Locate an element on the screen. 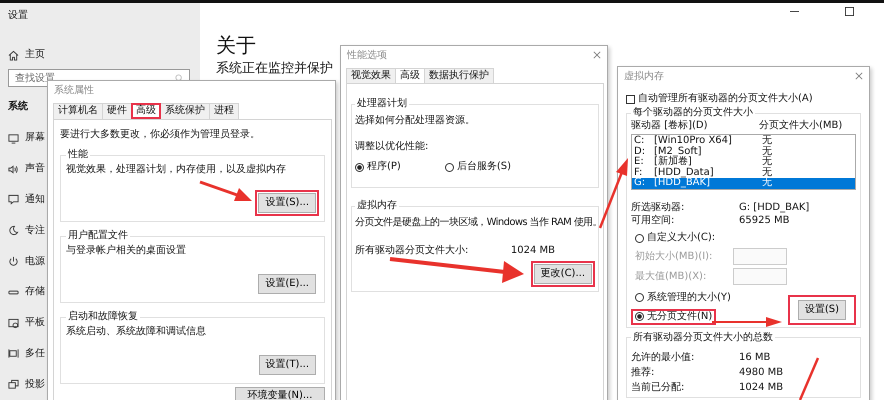 The image size is (884, 400). field-label: 推荐: is located at coordinates (643, 373).